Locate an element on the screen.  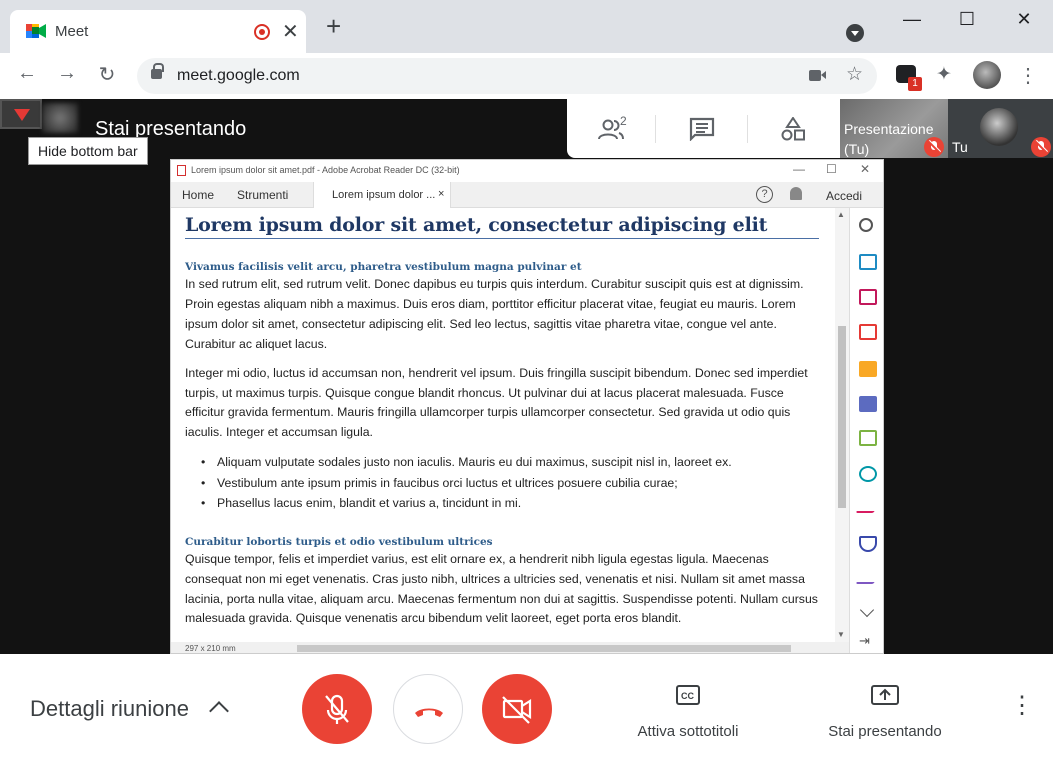
minimize-button: — is located at coordinates (912, 19).